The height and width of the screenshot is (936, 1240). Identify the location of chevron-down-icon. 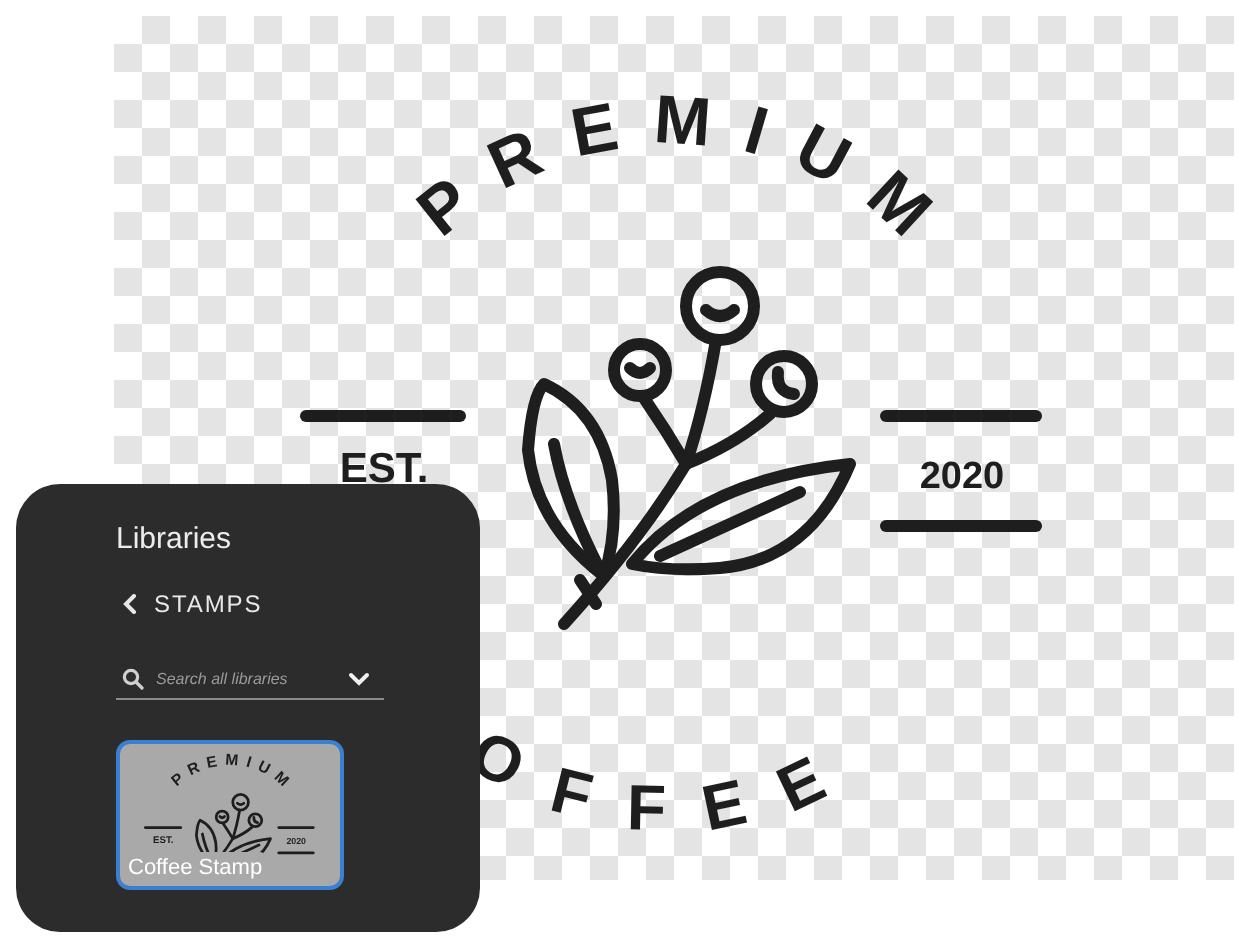
(359, 679).